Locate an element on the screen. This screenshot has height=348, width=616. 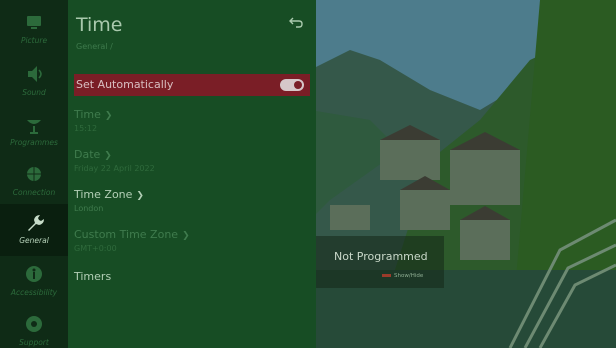
rail-item-general: General is located at coordinates (34, 230).